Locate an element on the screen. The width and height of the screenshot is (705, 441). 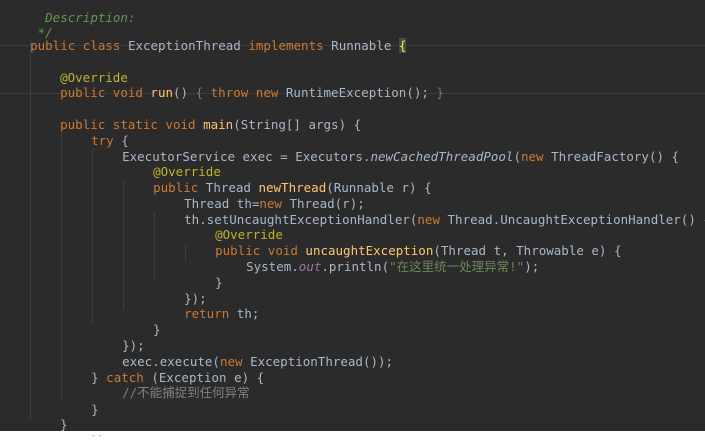
folded-brace: { is located at coordinates (203, 92).